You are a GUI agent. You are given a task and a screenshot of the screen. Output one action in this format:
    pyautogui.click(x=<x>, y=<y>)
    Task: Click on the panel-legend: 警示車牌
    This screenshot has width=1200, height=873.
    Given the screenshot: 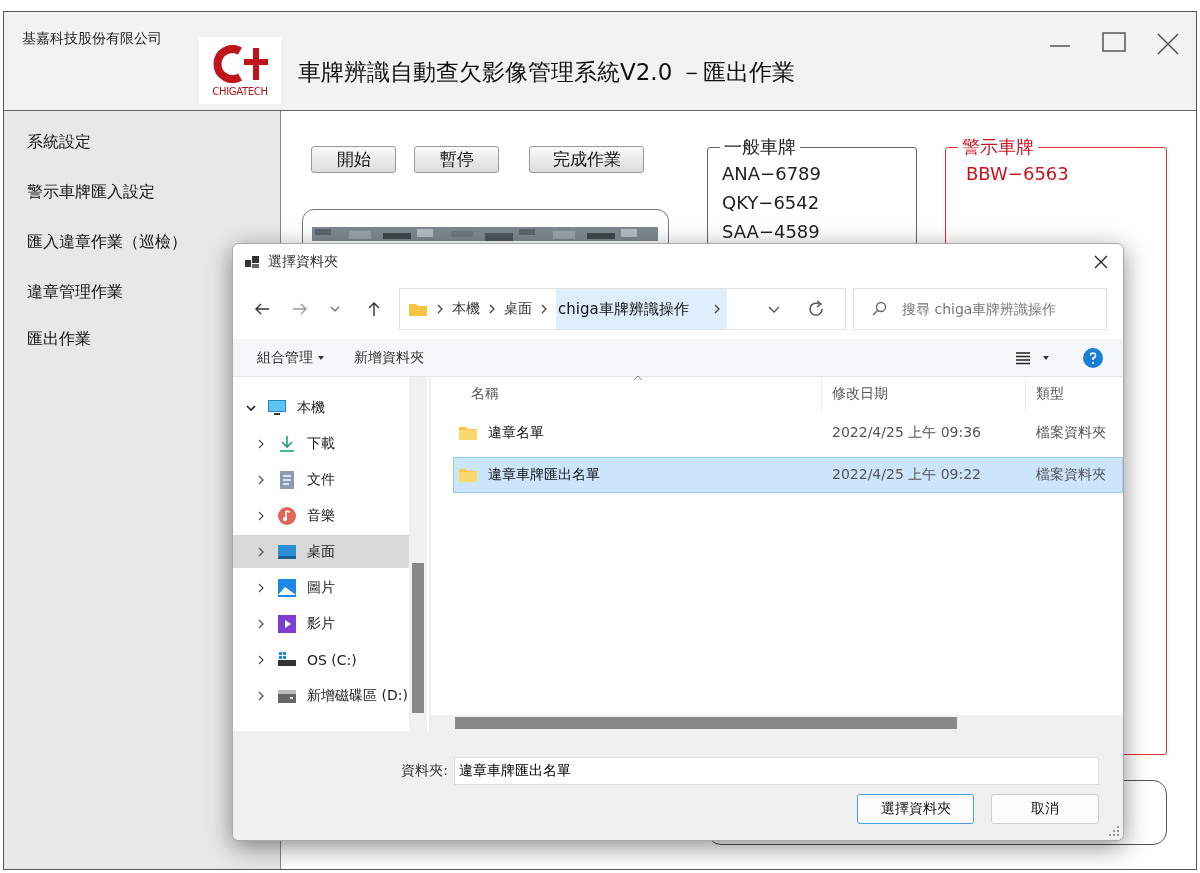 What is the action you would take?
    pyautogui.click(x=998, y=147)
    